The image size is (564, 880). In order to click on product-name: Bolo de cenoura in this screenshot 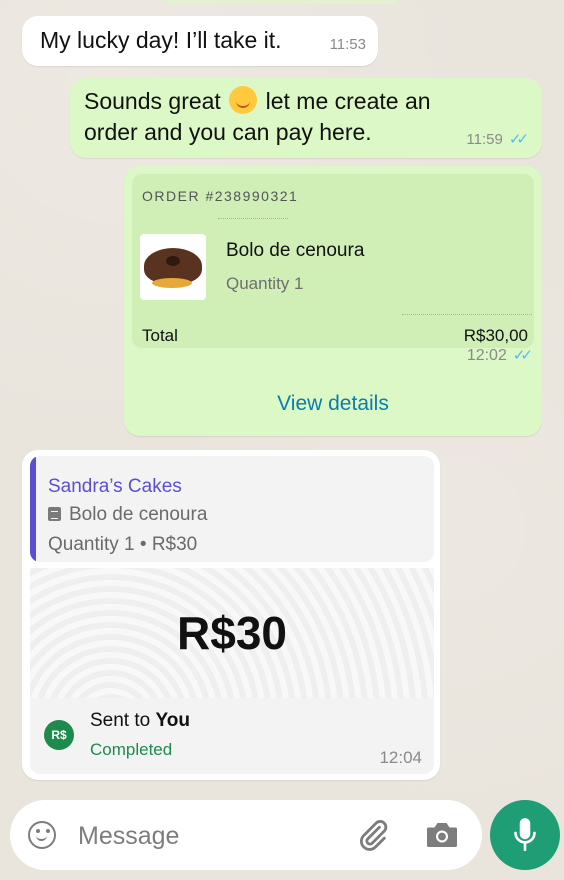, I will do `click(295, 250)`.